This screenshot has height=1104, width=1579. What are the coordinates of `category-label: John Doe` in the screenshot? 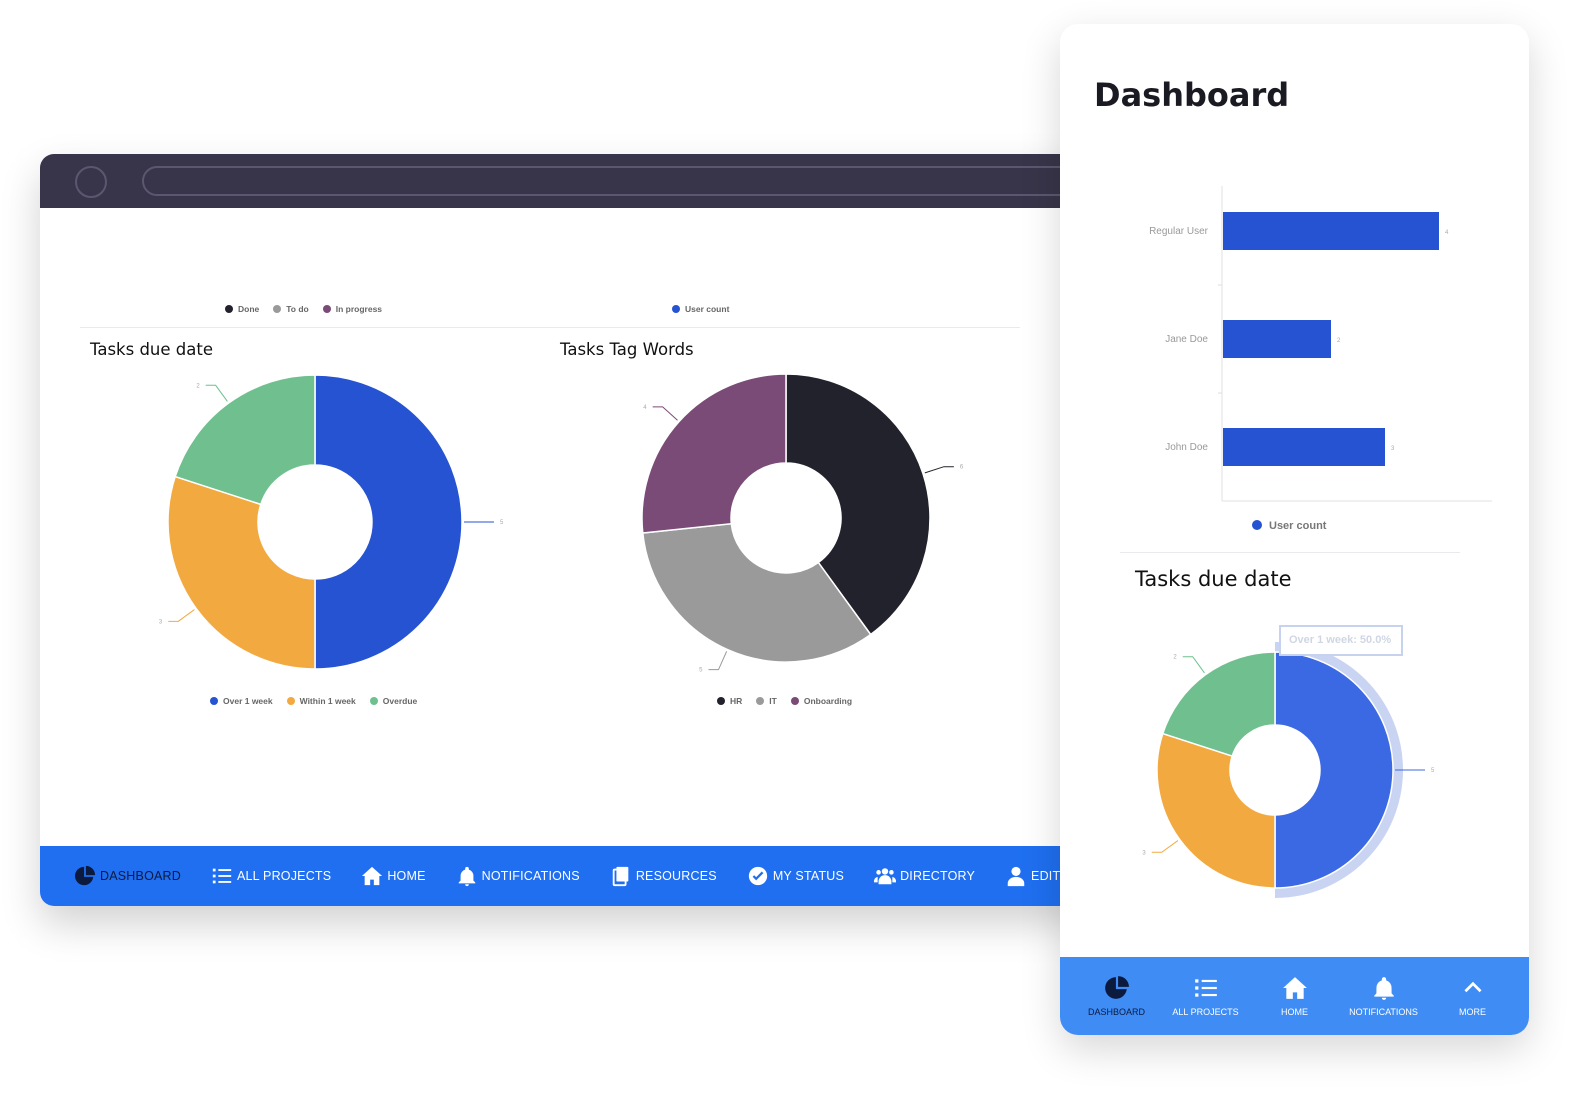 It's located at (1186, 447).